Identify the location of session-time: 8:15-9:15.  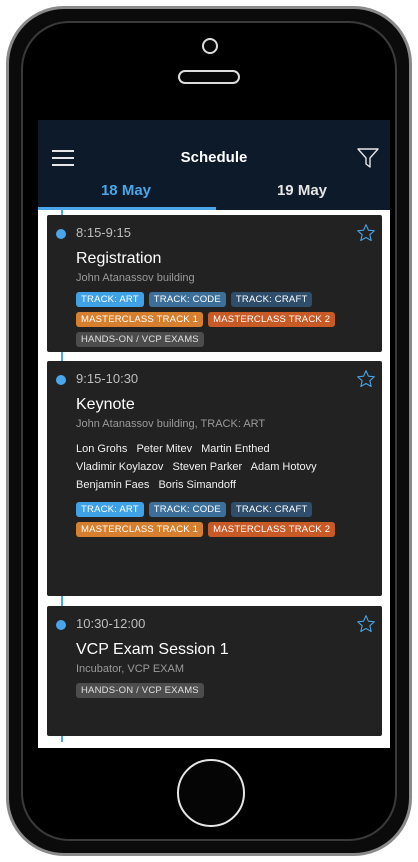
(103, 232).